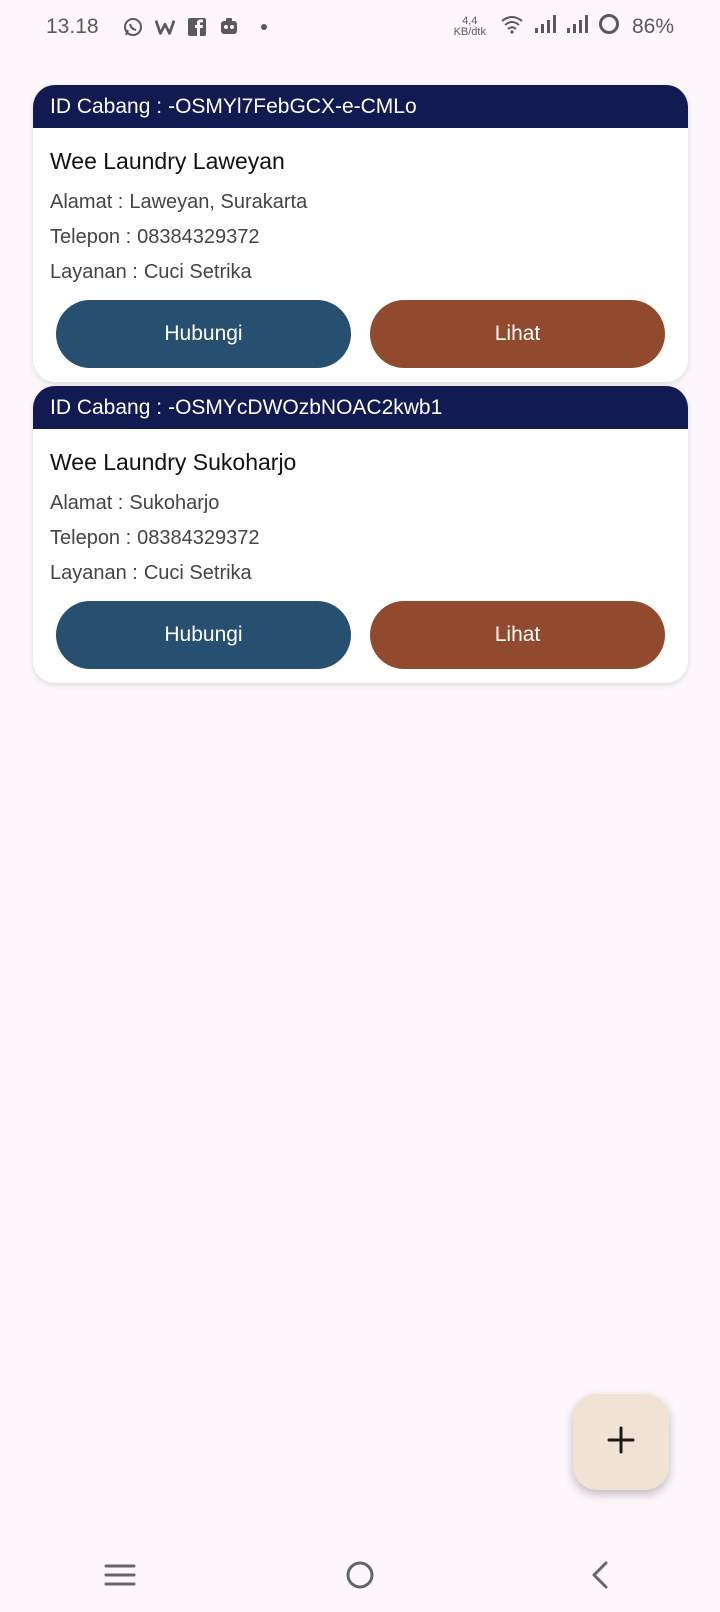 The height and width of the screenshot is (1612, 720). What do you see at coordinates (564, 27) in the screenshot?
I see `status-right: 4,4 KB/dtk 86%` at bounding box center [564, 27].